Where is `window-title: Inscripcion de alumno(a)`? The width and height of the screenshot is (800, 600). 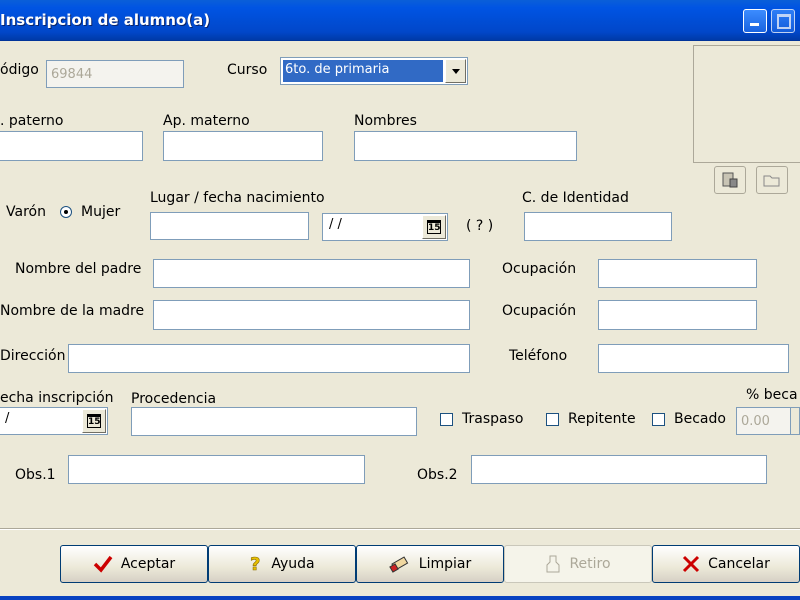 window-title: Inscripcion de alumno(a) is located at coordinates (105, 20).